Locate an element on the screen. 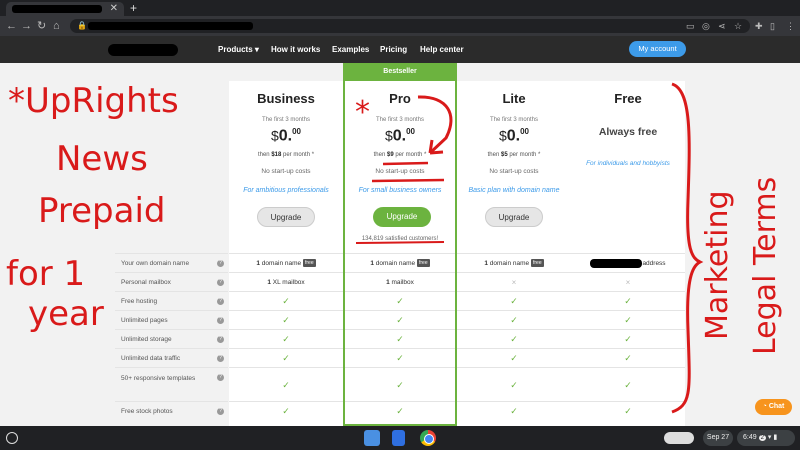  home-icon: ⌂ is located at coordinates (56, 26).